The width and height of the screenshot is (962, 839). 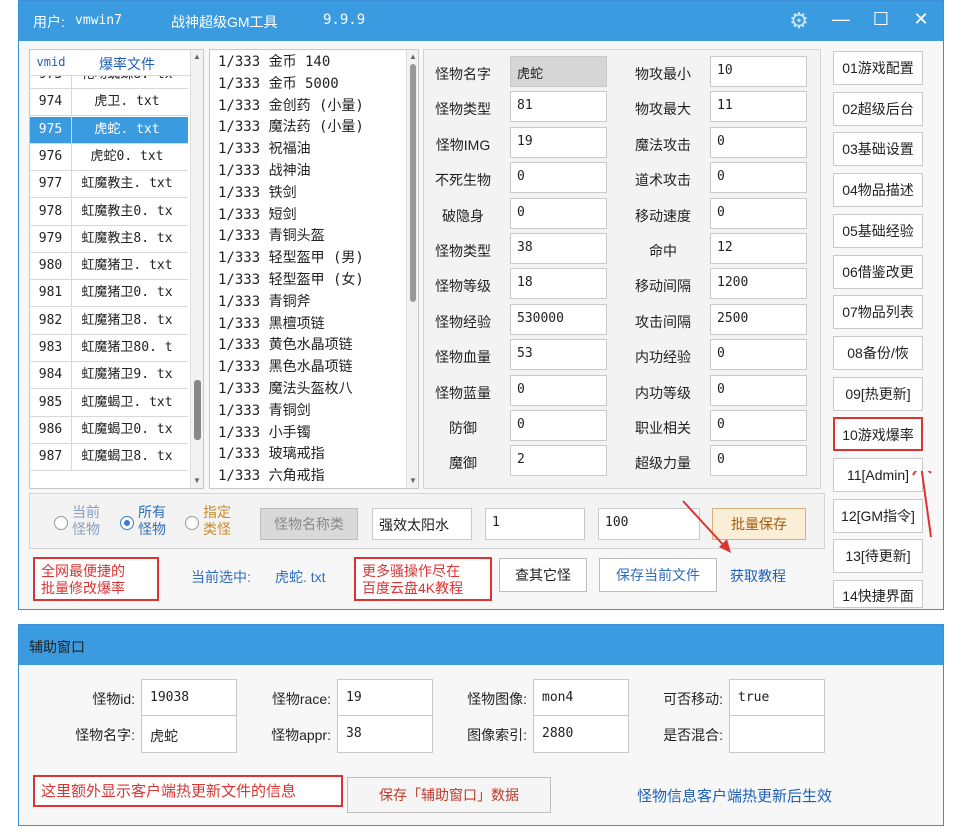 What do you see at coordinates (309, 524) in the screenshot?
I see `monster-name-type-button: 怪物名称类` at bounding box center [309, 524].